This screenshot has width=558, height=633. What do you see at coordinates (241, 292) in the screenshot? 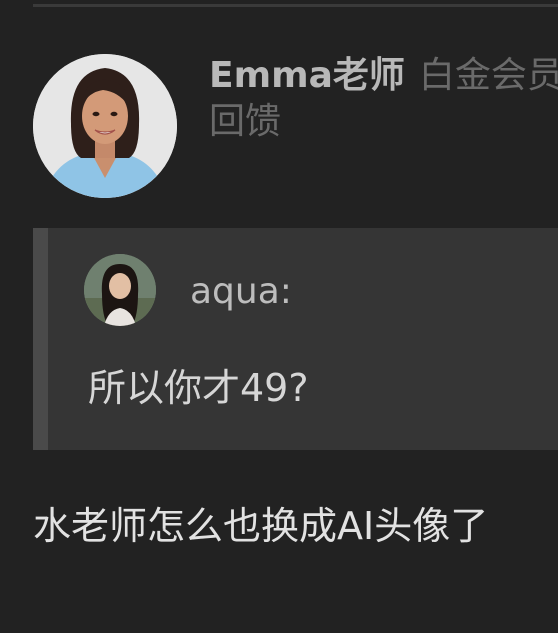
I see `quote-author-name: aqua:` at bounding box center [241, 292].